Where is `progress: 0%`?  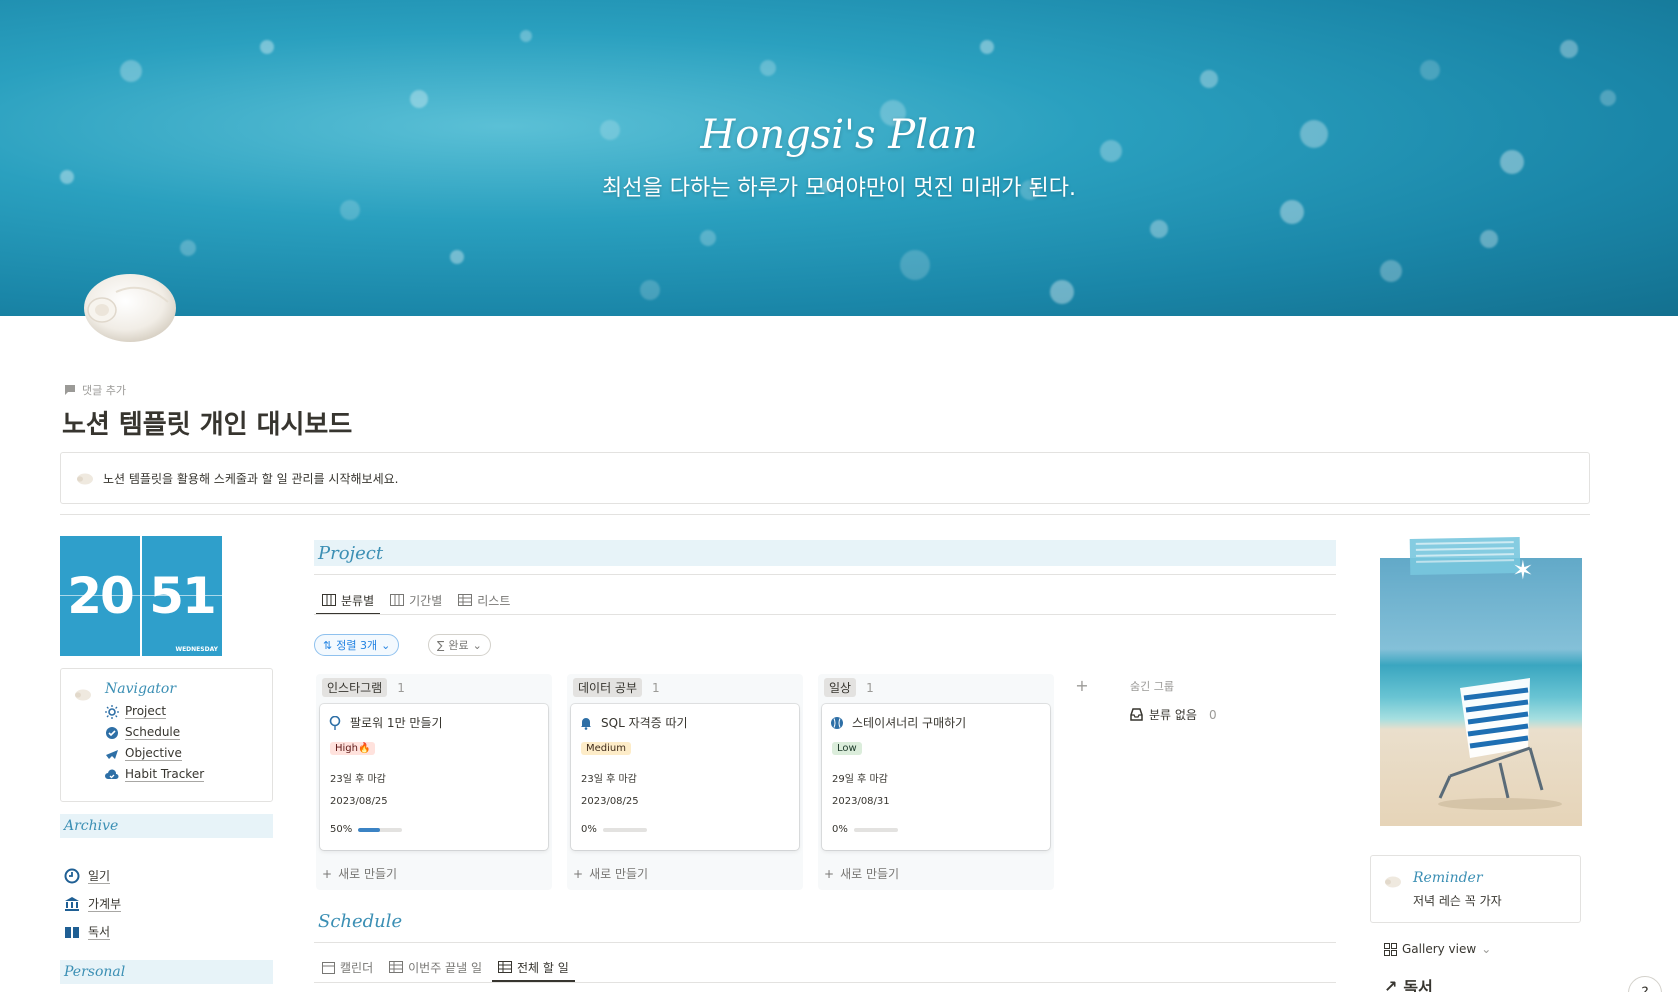
progress: 0% is located at coordinates (614, 829).